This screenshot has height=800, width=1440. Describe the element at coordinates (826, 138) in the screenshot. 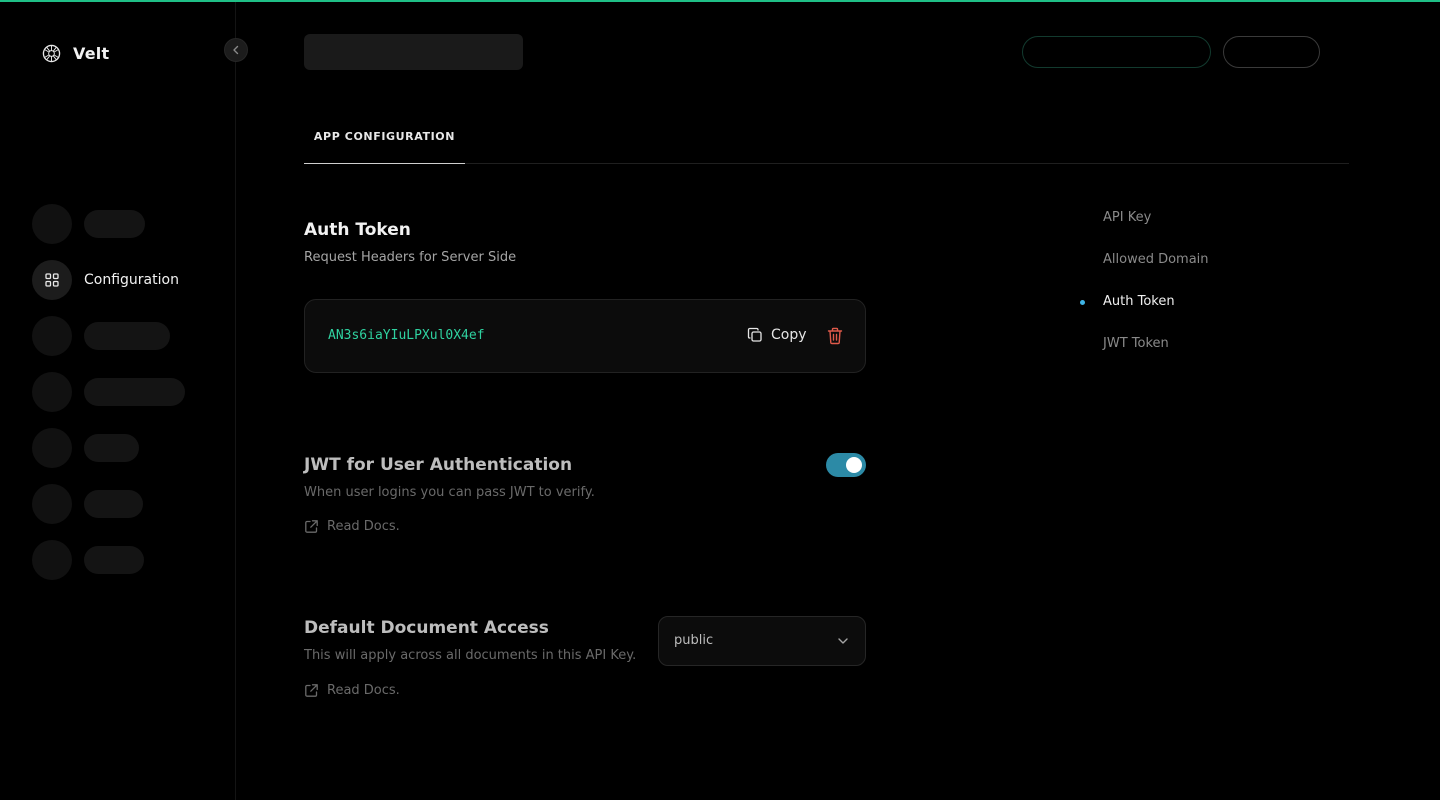

I see `tab-bar: APP CONFIGURATION` at that location.